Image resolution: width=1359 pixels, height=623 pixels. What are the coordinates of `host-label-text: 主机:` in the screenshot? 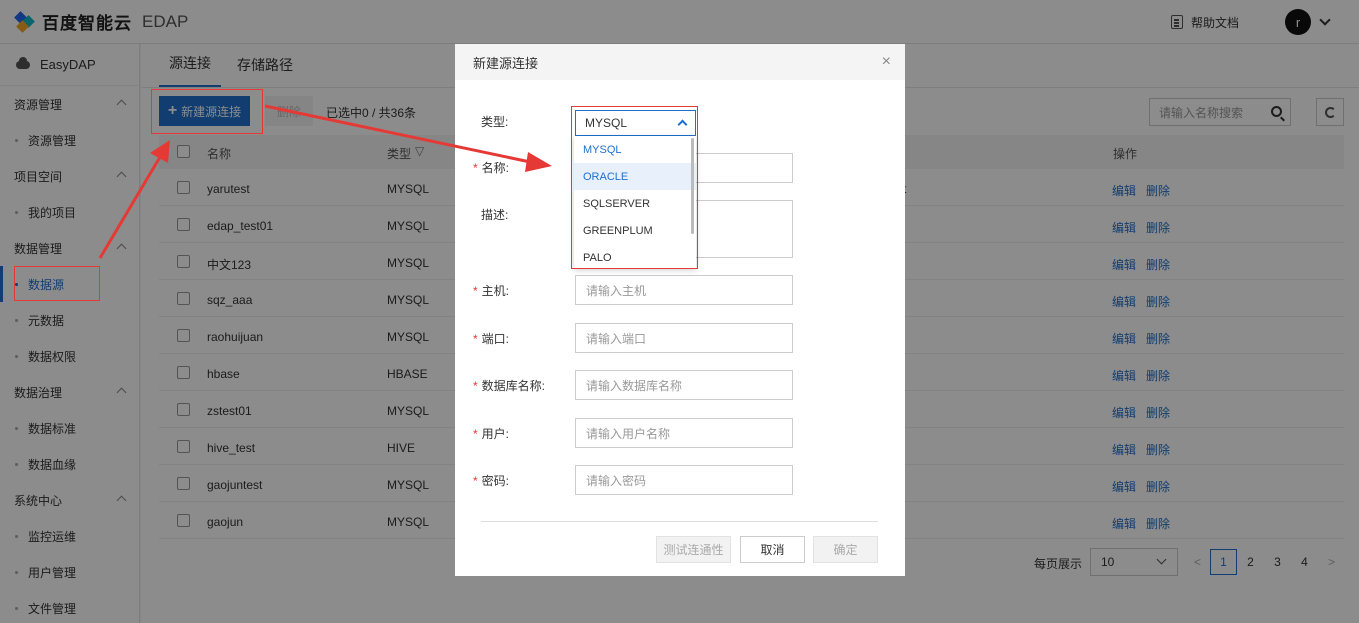 It's located at (495, 291).